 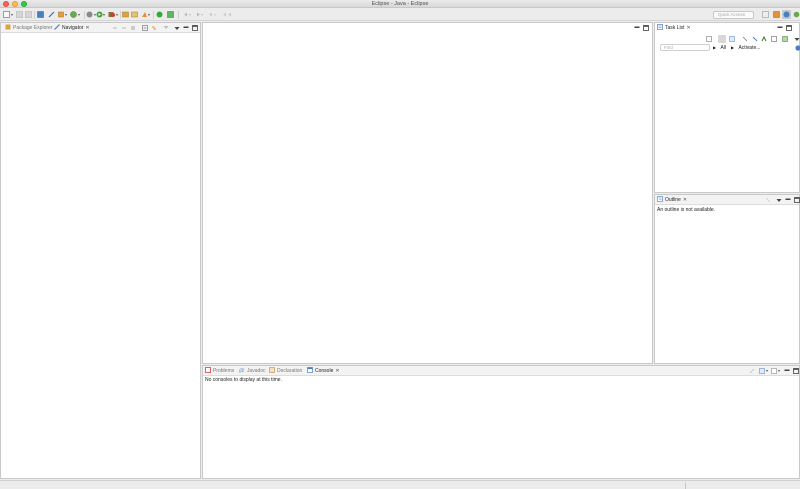 I want to click on collapse-icon, so click(x=774, y=39).